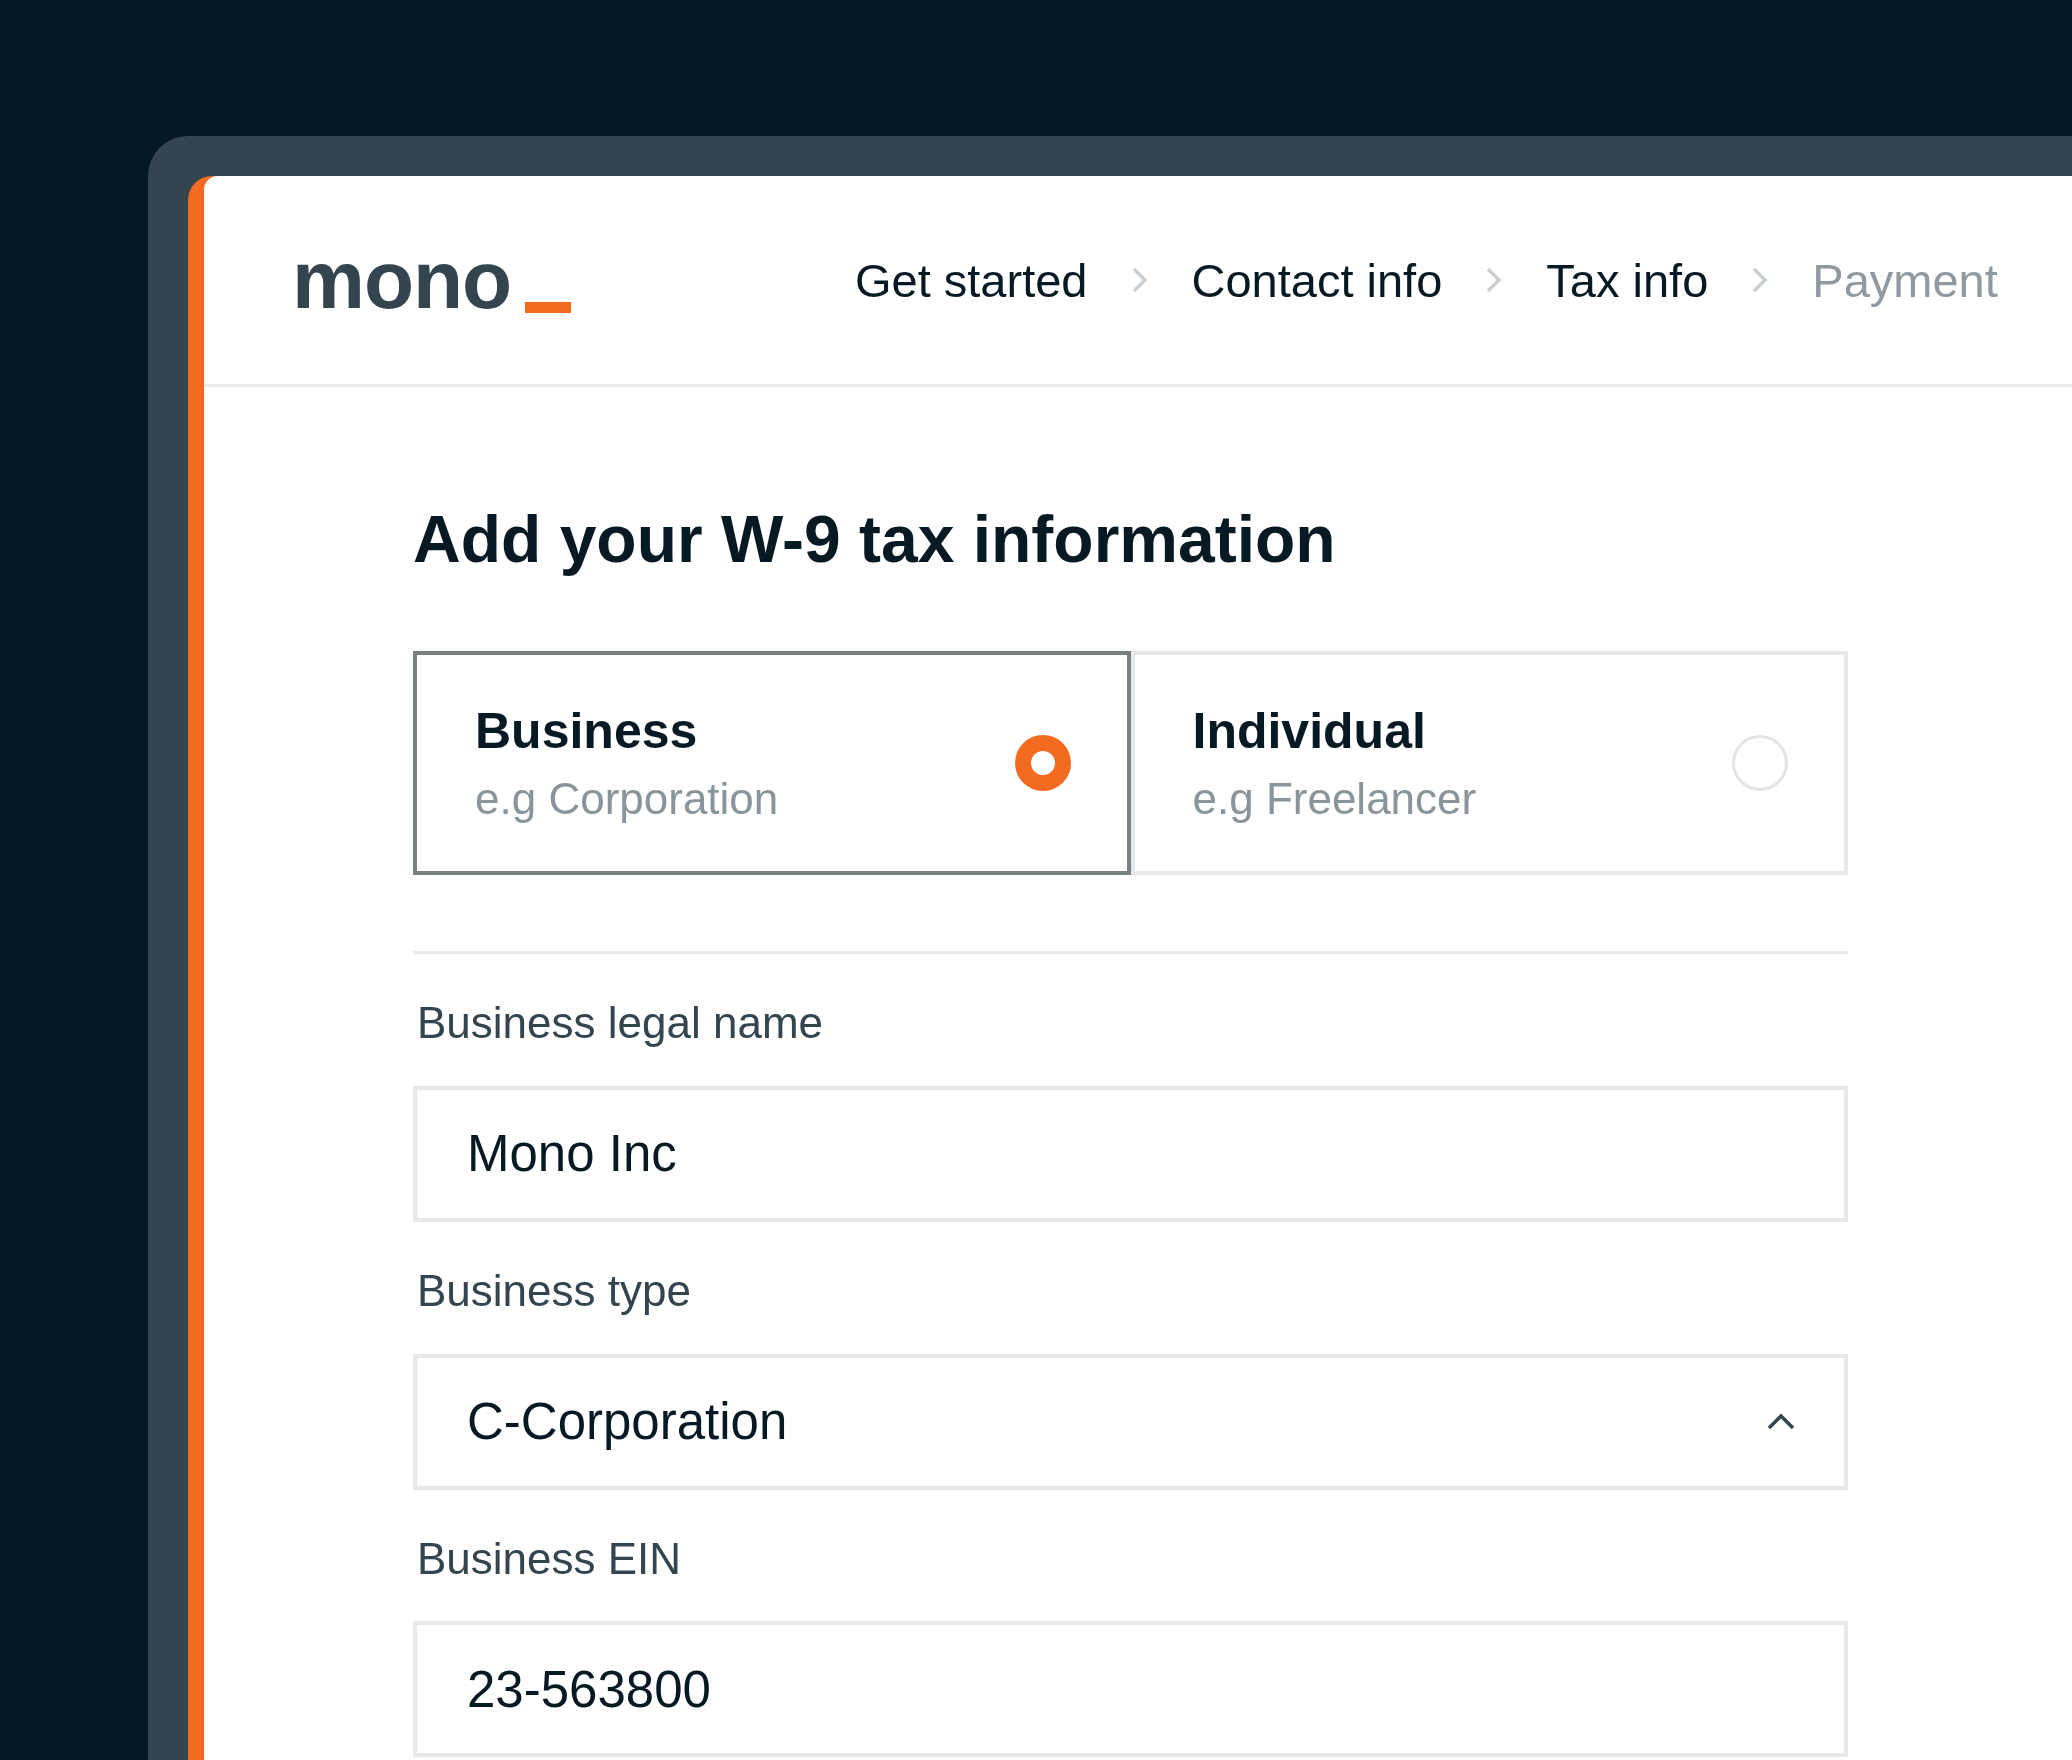  I want to click on logo-underscore-icon, so click(548, 307).